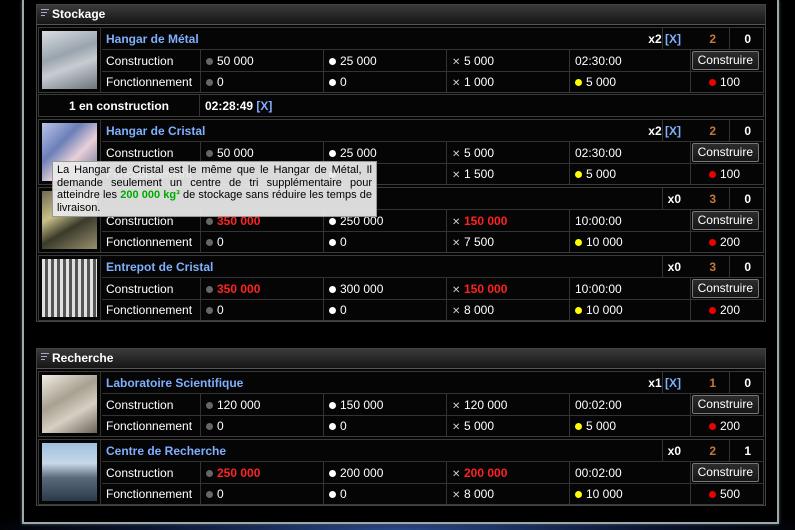 This screenshot has height=530, width=795. What do you see at coordinates (674, 267) in the screenshot?
I see `building-count: x0` at bounding box center [674, 267].